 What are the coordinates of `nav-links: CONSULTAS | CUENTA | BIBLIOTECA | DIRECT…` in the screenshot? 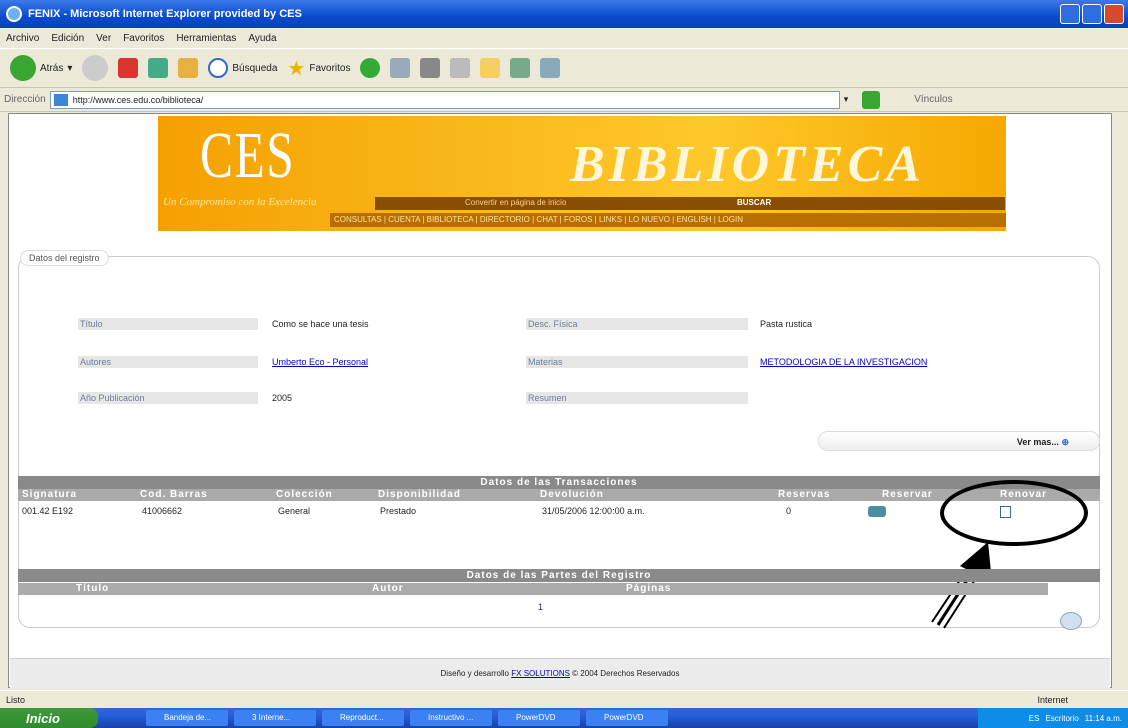 It's located at (668, 220).